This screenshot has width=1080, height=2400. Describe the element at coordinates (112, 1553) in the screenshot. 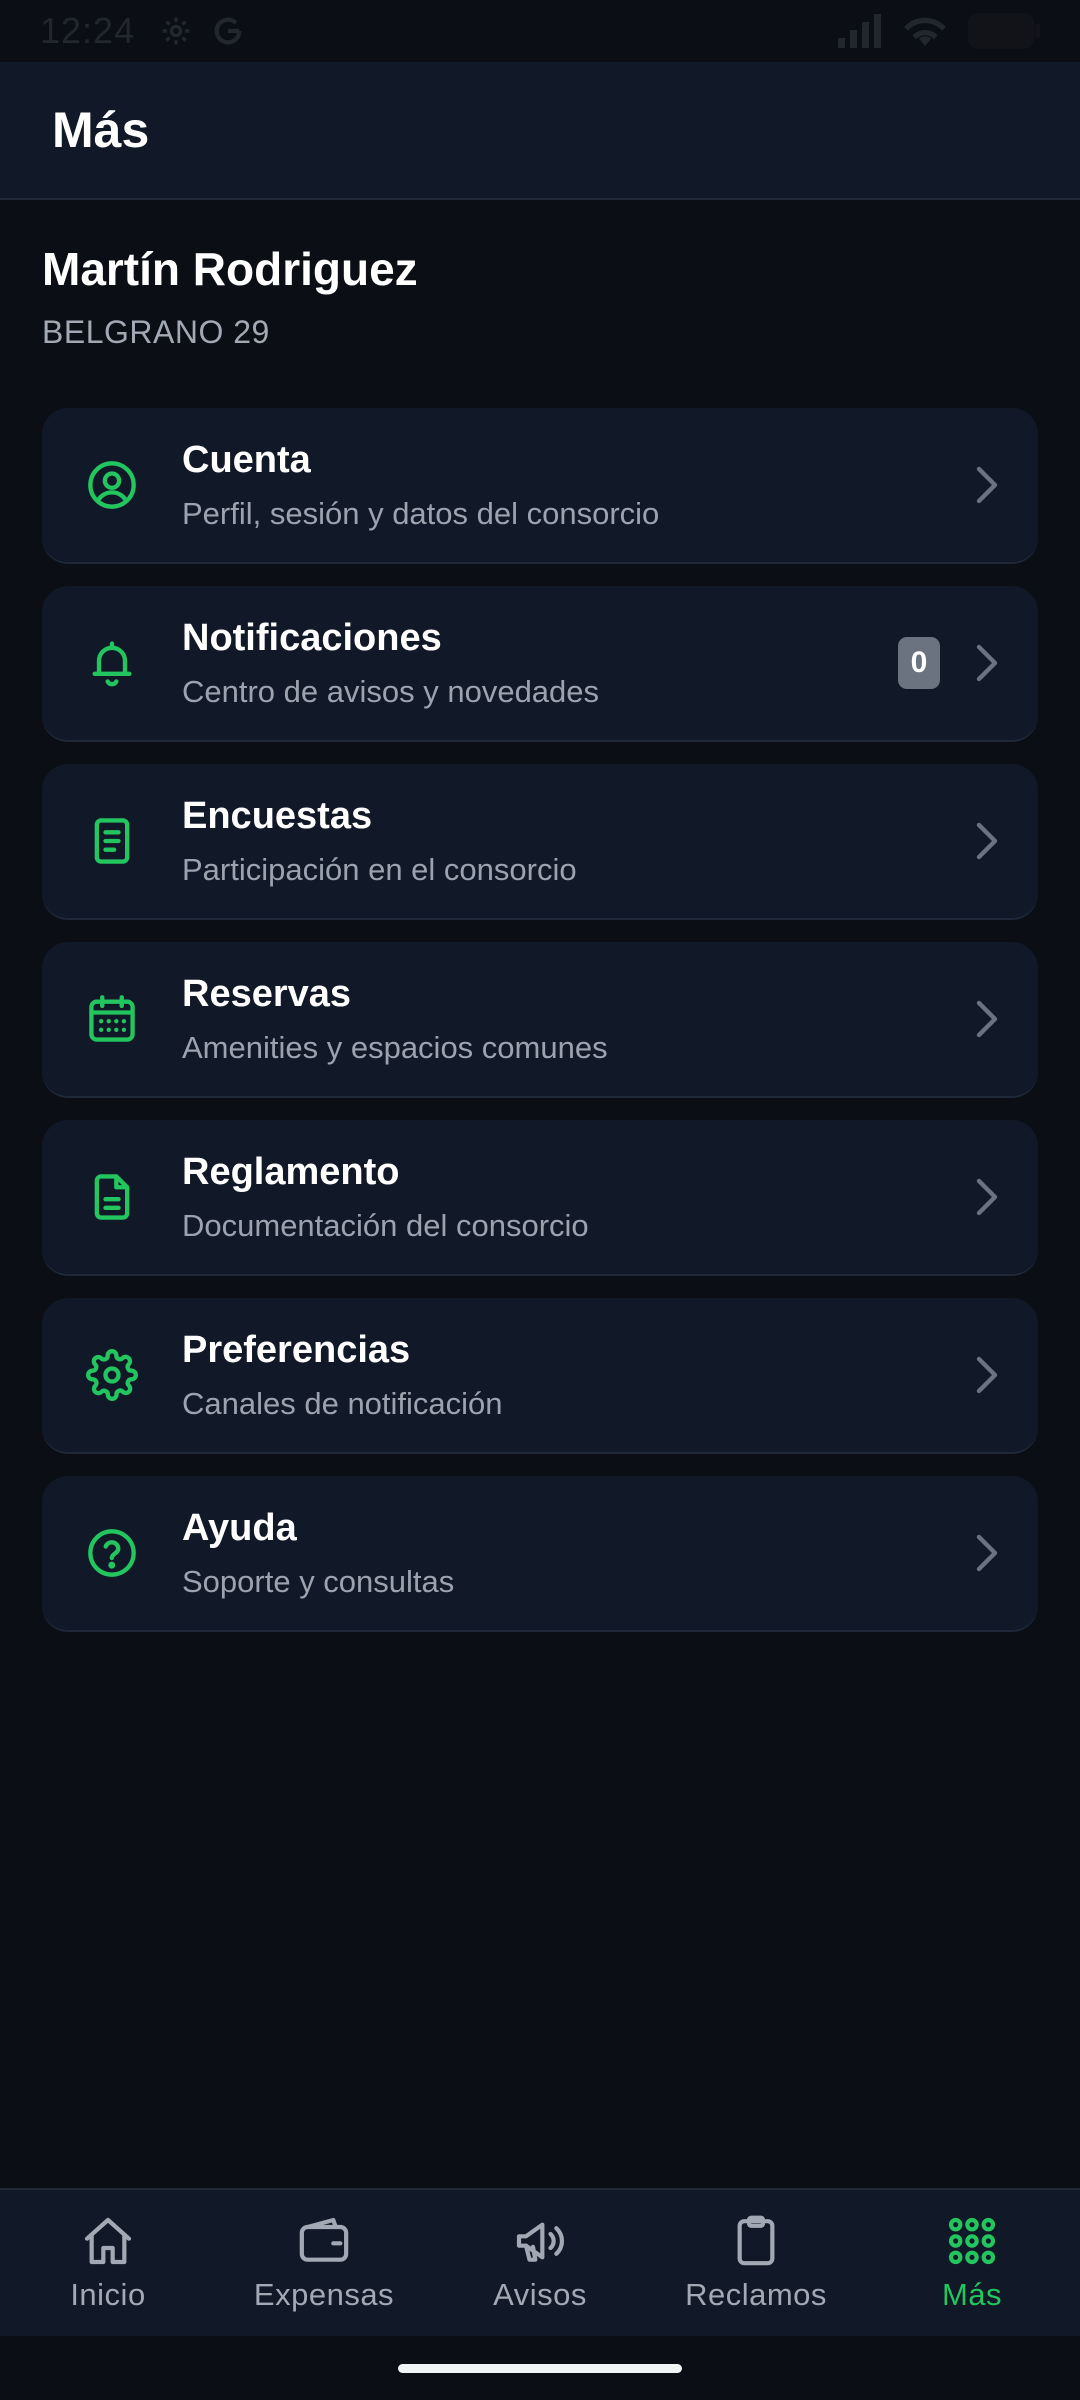

I see `help-circle-icon` at that location.